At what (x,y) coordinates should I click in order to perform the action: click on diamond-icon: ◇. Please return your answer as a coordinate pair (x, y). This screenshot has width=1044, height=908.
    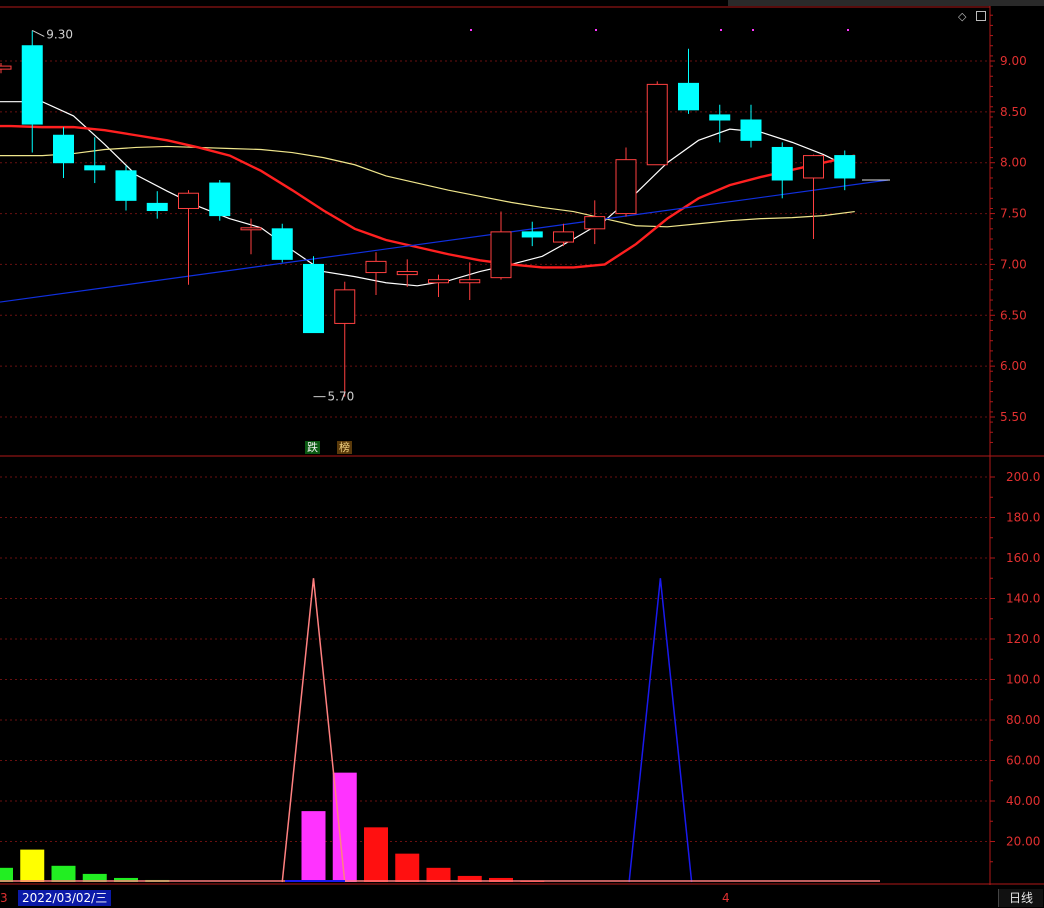
    Looking at the image, I should click on (962, 16).